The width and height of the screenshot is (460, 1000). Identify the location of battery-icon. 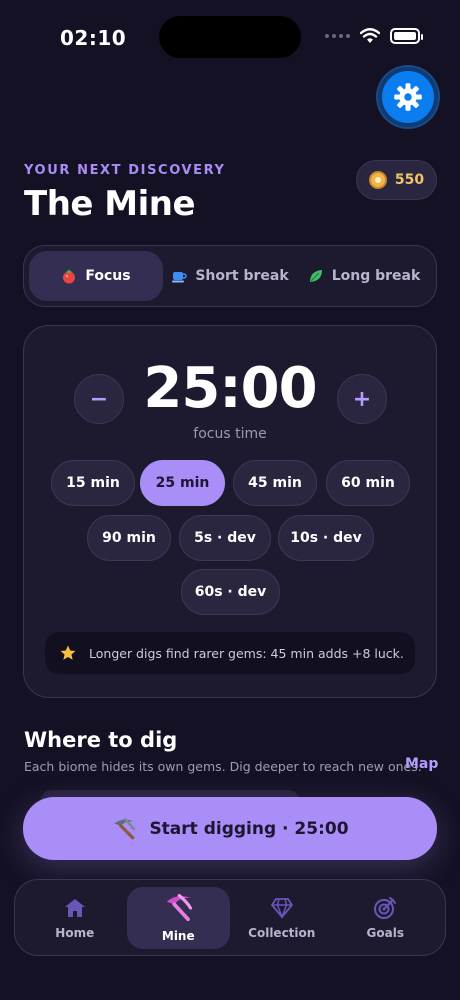
(406, 36).